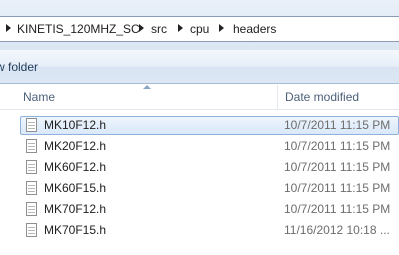 This screenshot has height=255, width=399. Describe the element at coordinates (199, 67) in the screenshot. I see `toolbar: w folder` at that location.